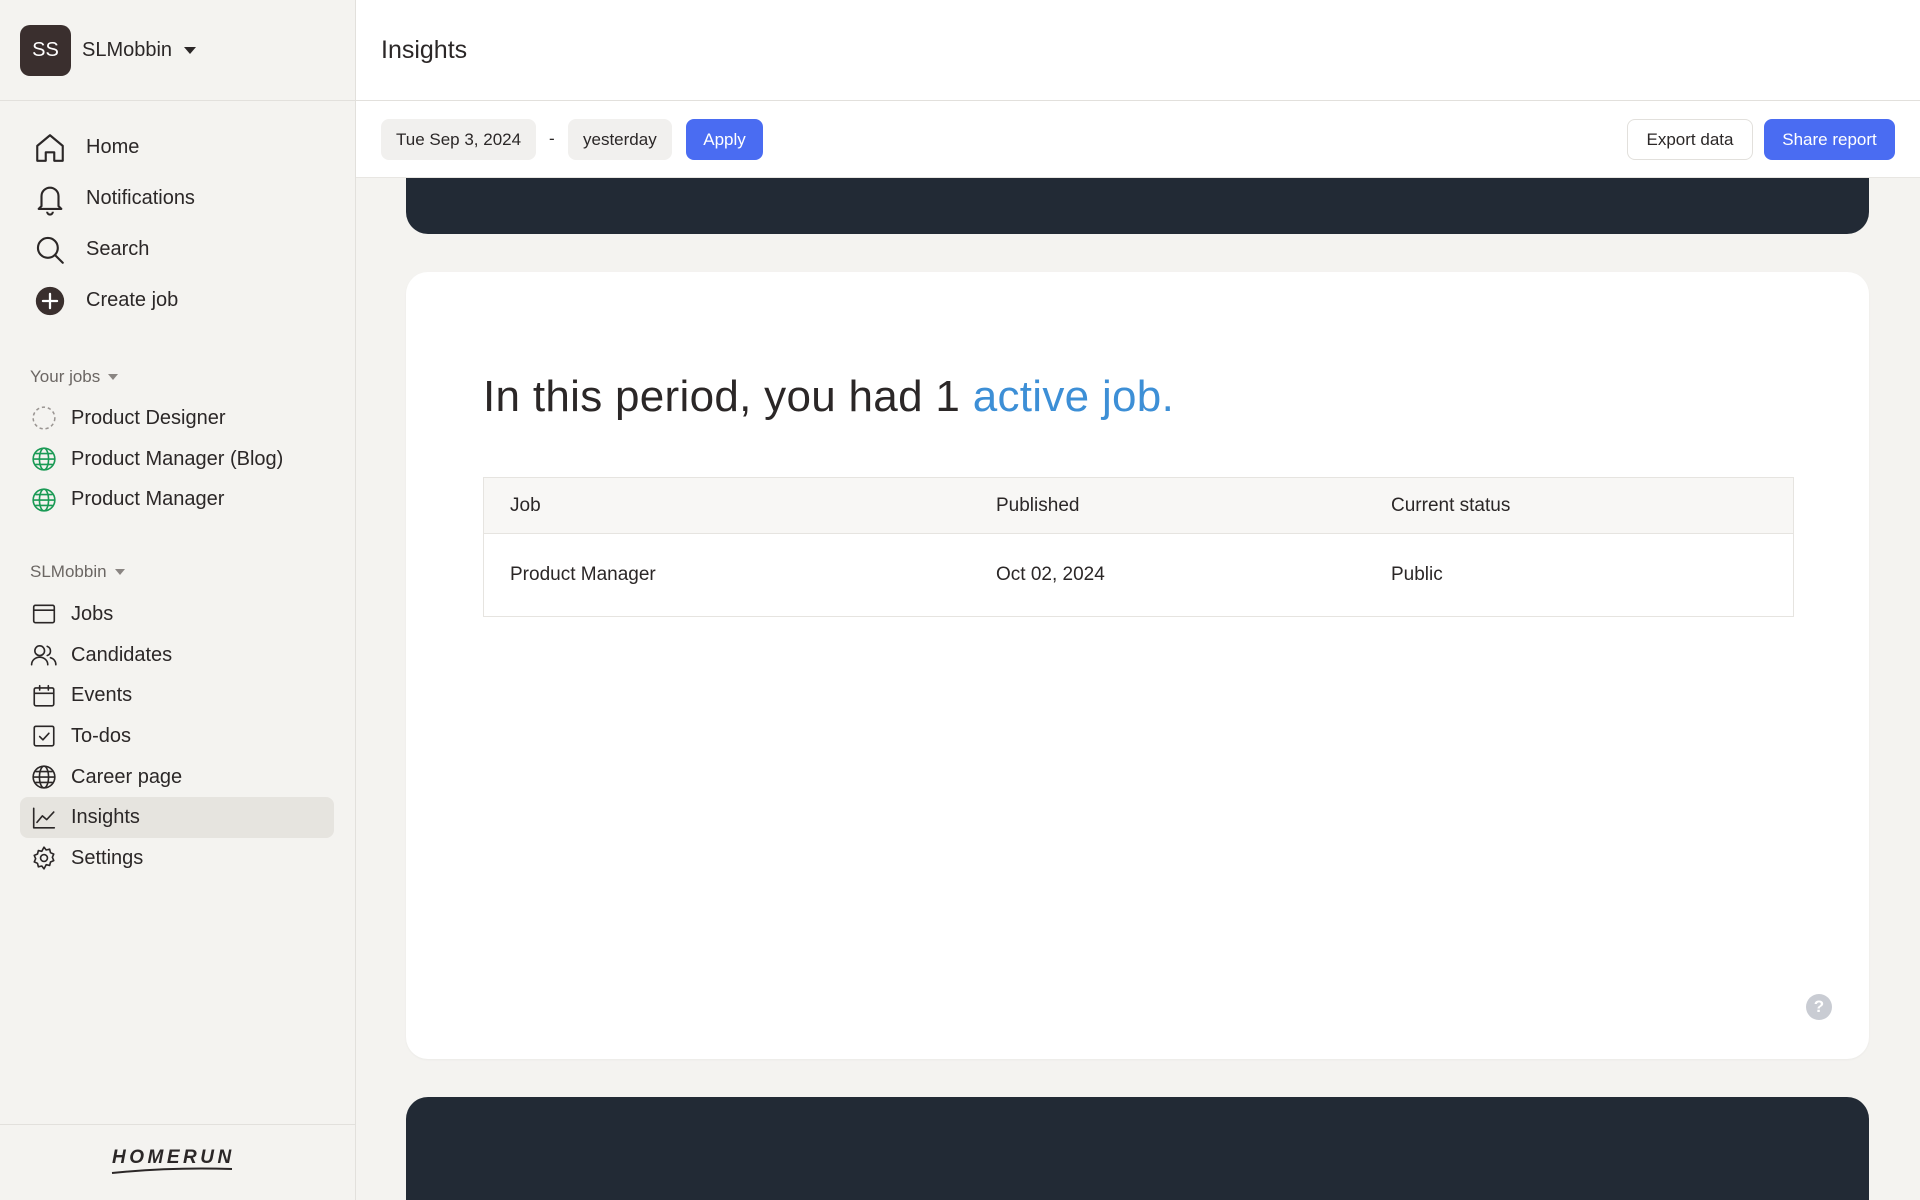 The height and width of the screenshot is (1200, 1920). Describe the element at coordinates (101, 735) in the screenshot. I see `sidebar-item-label: To-dos` at that location.